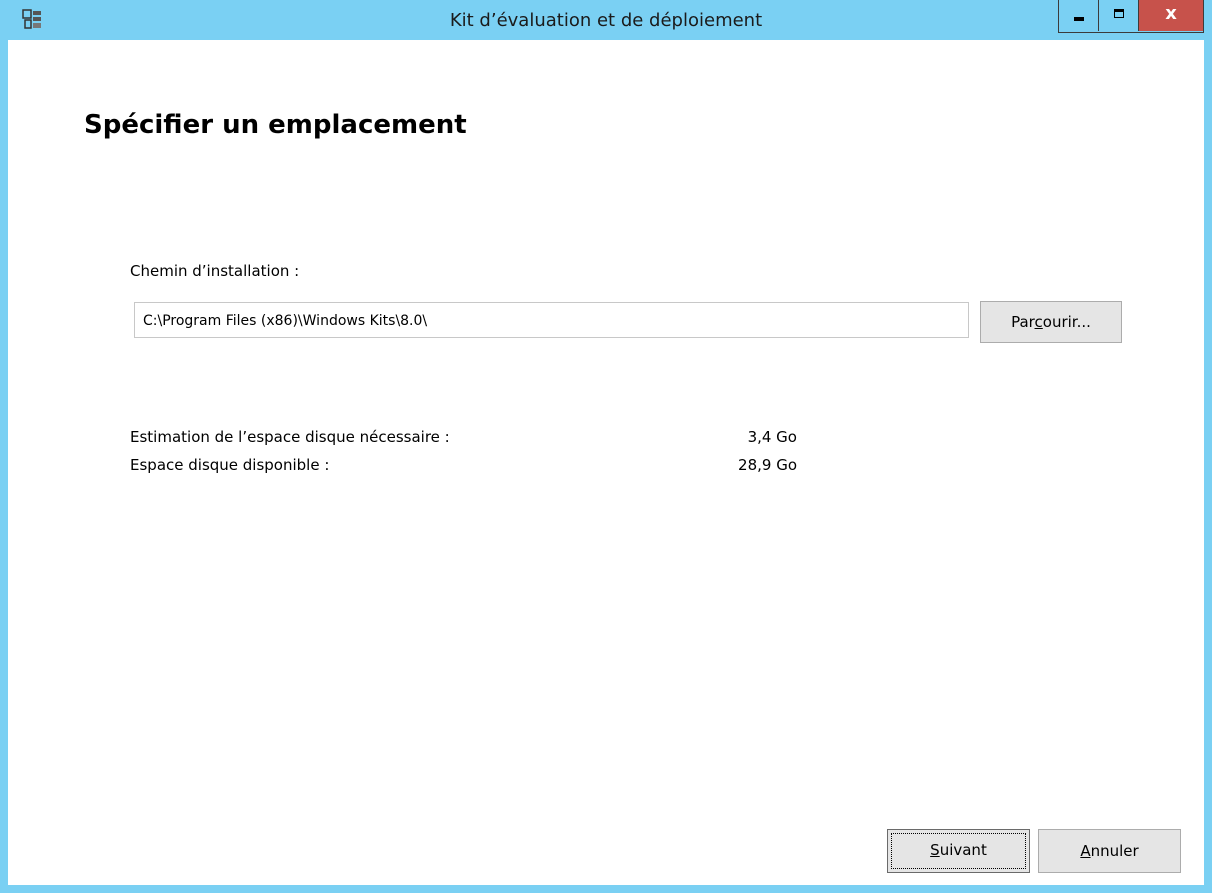 The height and width of the screenshot is (893, 1212). I want to click on window-controls: x, so click(1131, 16).